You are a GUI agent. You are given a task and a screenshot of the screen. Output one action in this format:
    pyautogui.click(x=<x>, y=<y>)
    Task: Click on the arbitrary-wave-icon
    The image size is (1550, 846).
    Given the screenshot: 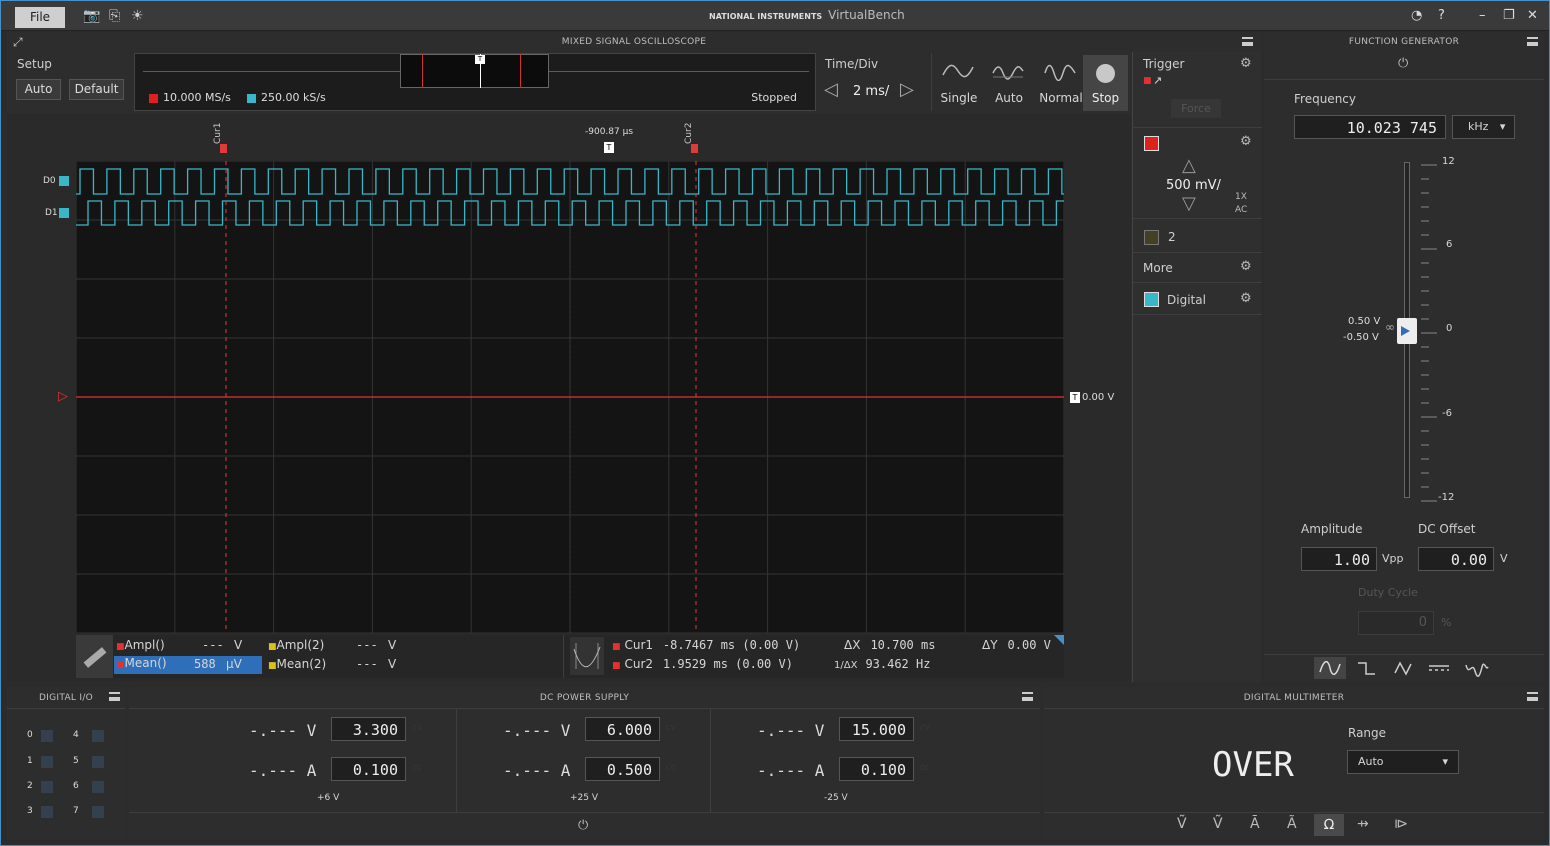 What is the action you would take?
    pyautogui.click(x=1477, y=668)
    